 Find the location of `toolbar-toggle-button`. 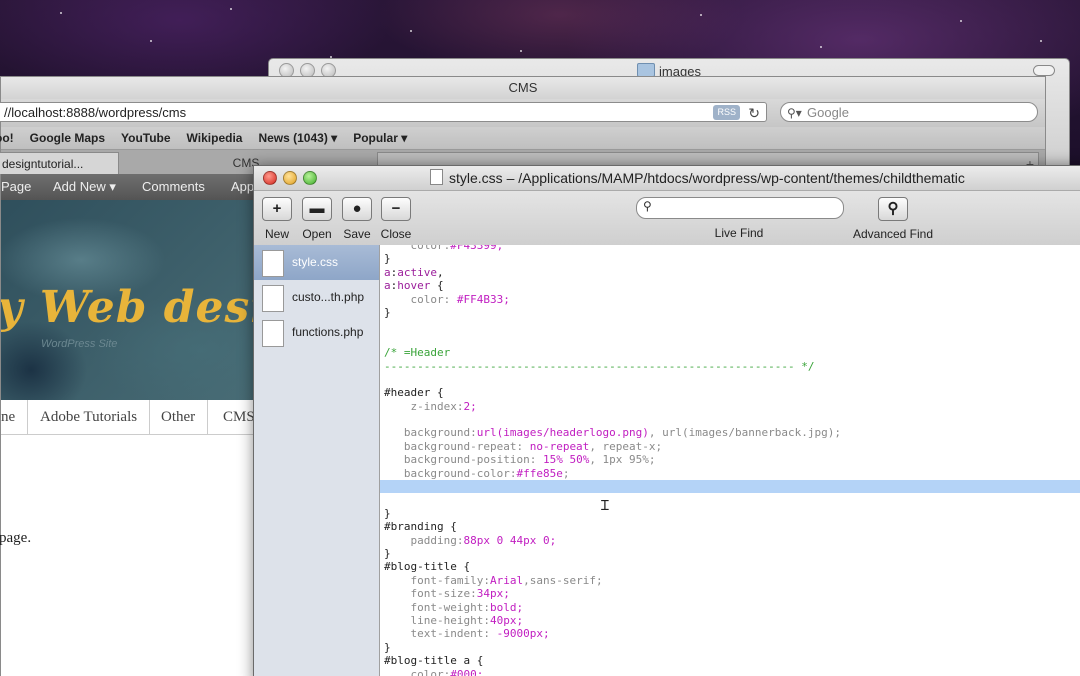

toolbar-toggle-button is located at coordinates (1044, 70).